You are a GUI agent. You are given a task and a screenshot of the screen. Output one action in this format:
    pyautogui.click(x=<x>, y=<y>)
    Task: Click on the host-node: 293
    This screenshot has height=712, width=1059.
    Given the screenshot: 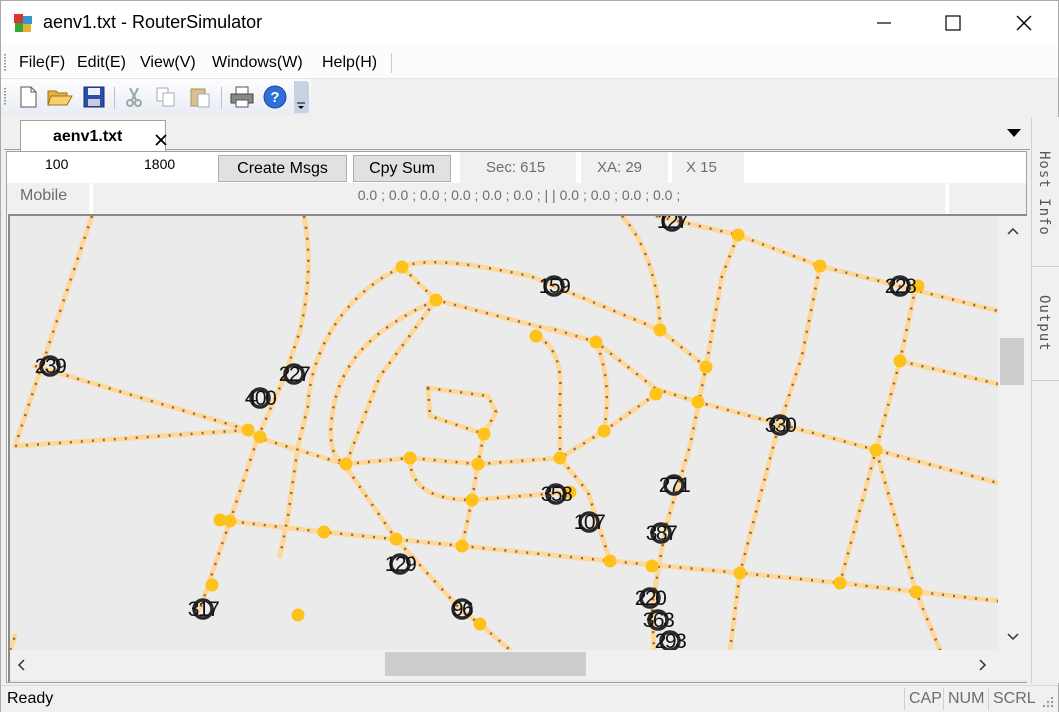 What is the action you would take?
    pyautogui.click(x=671, y=640)
    